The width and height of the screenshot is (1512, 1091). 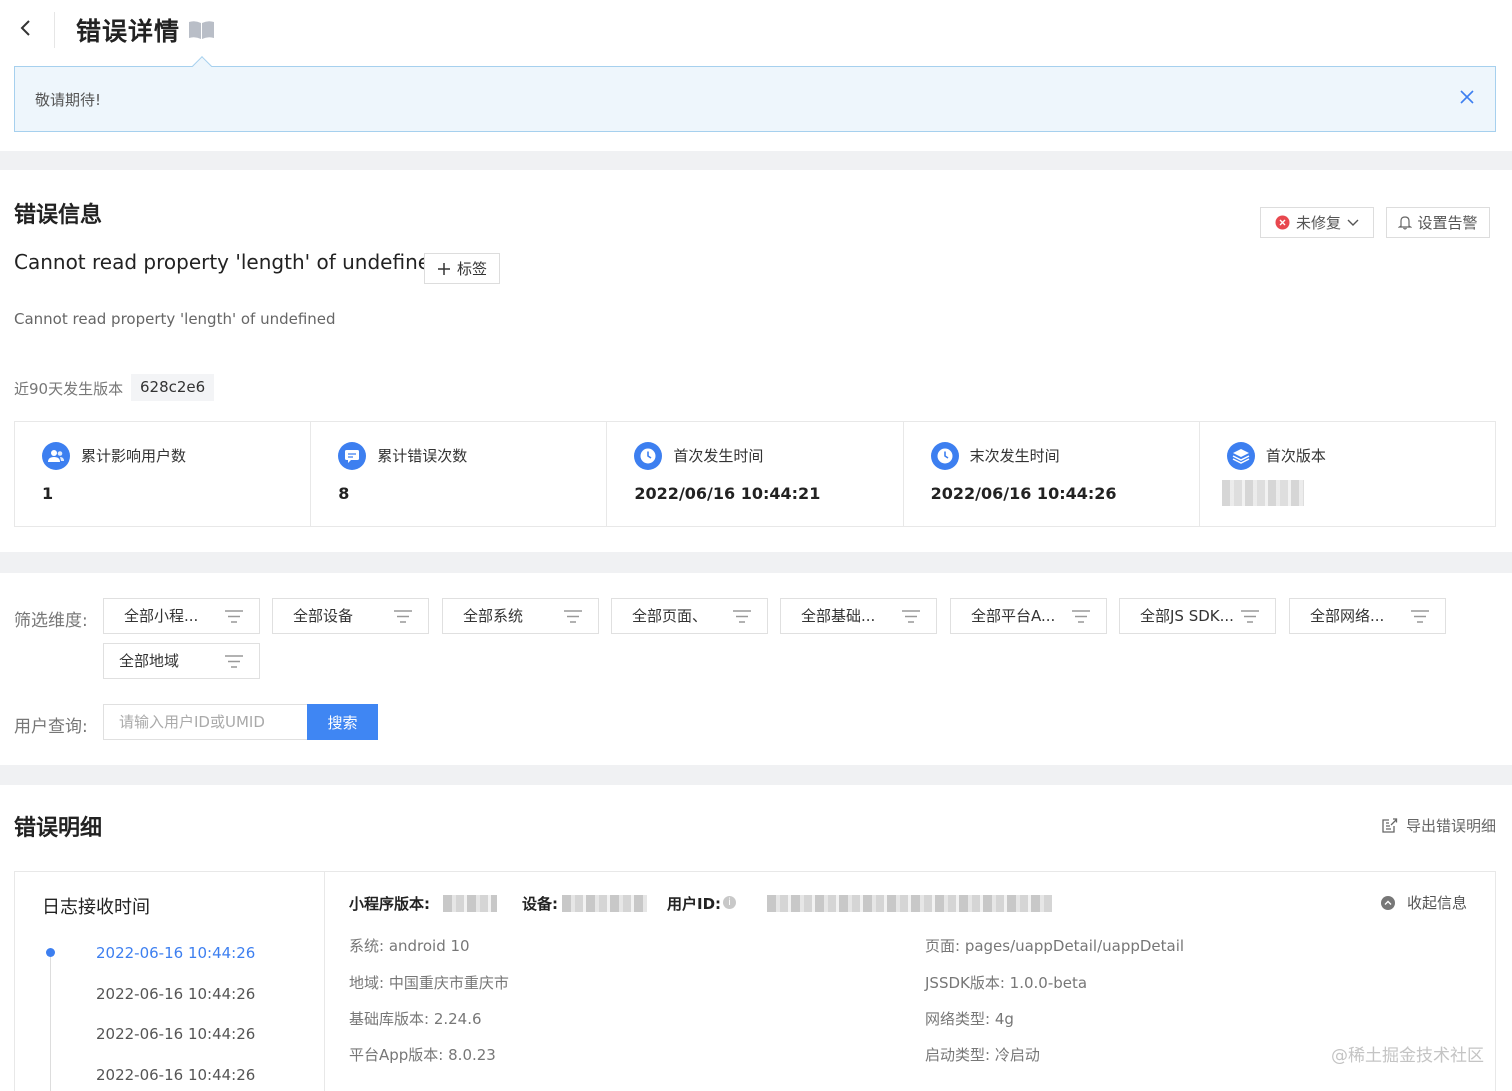 I want to click on chevron-up-circle-icon, so click(x=1387, y=902).